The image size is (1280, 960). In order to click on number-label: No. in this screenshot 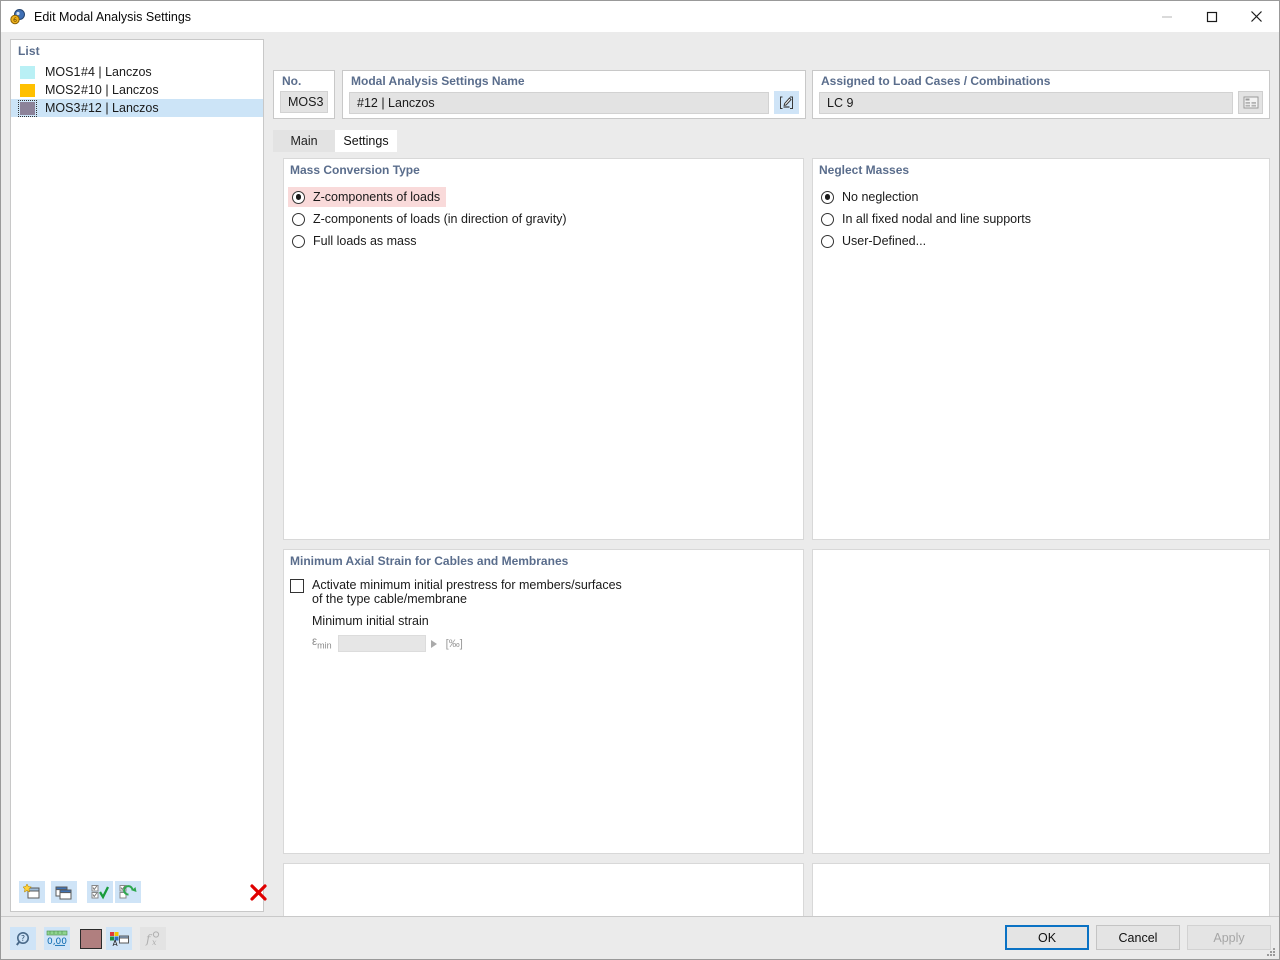, I will do `click(292, 81)`.